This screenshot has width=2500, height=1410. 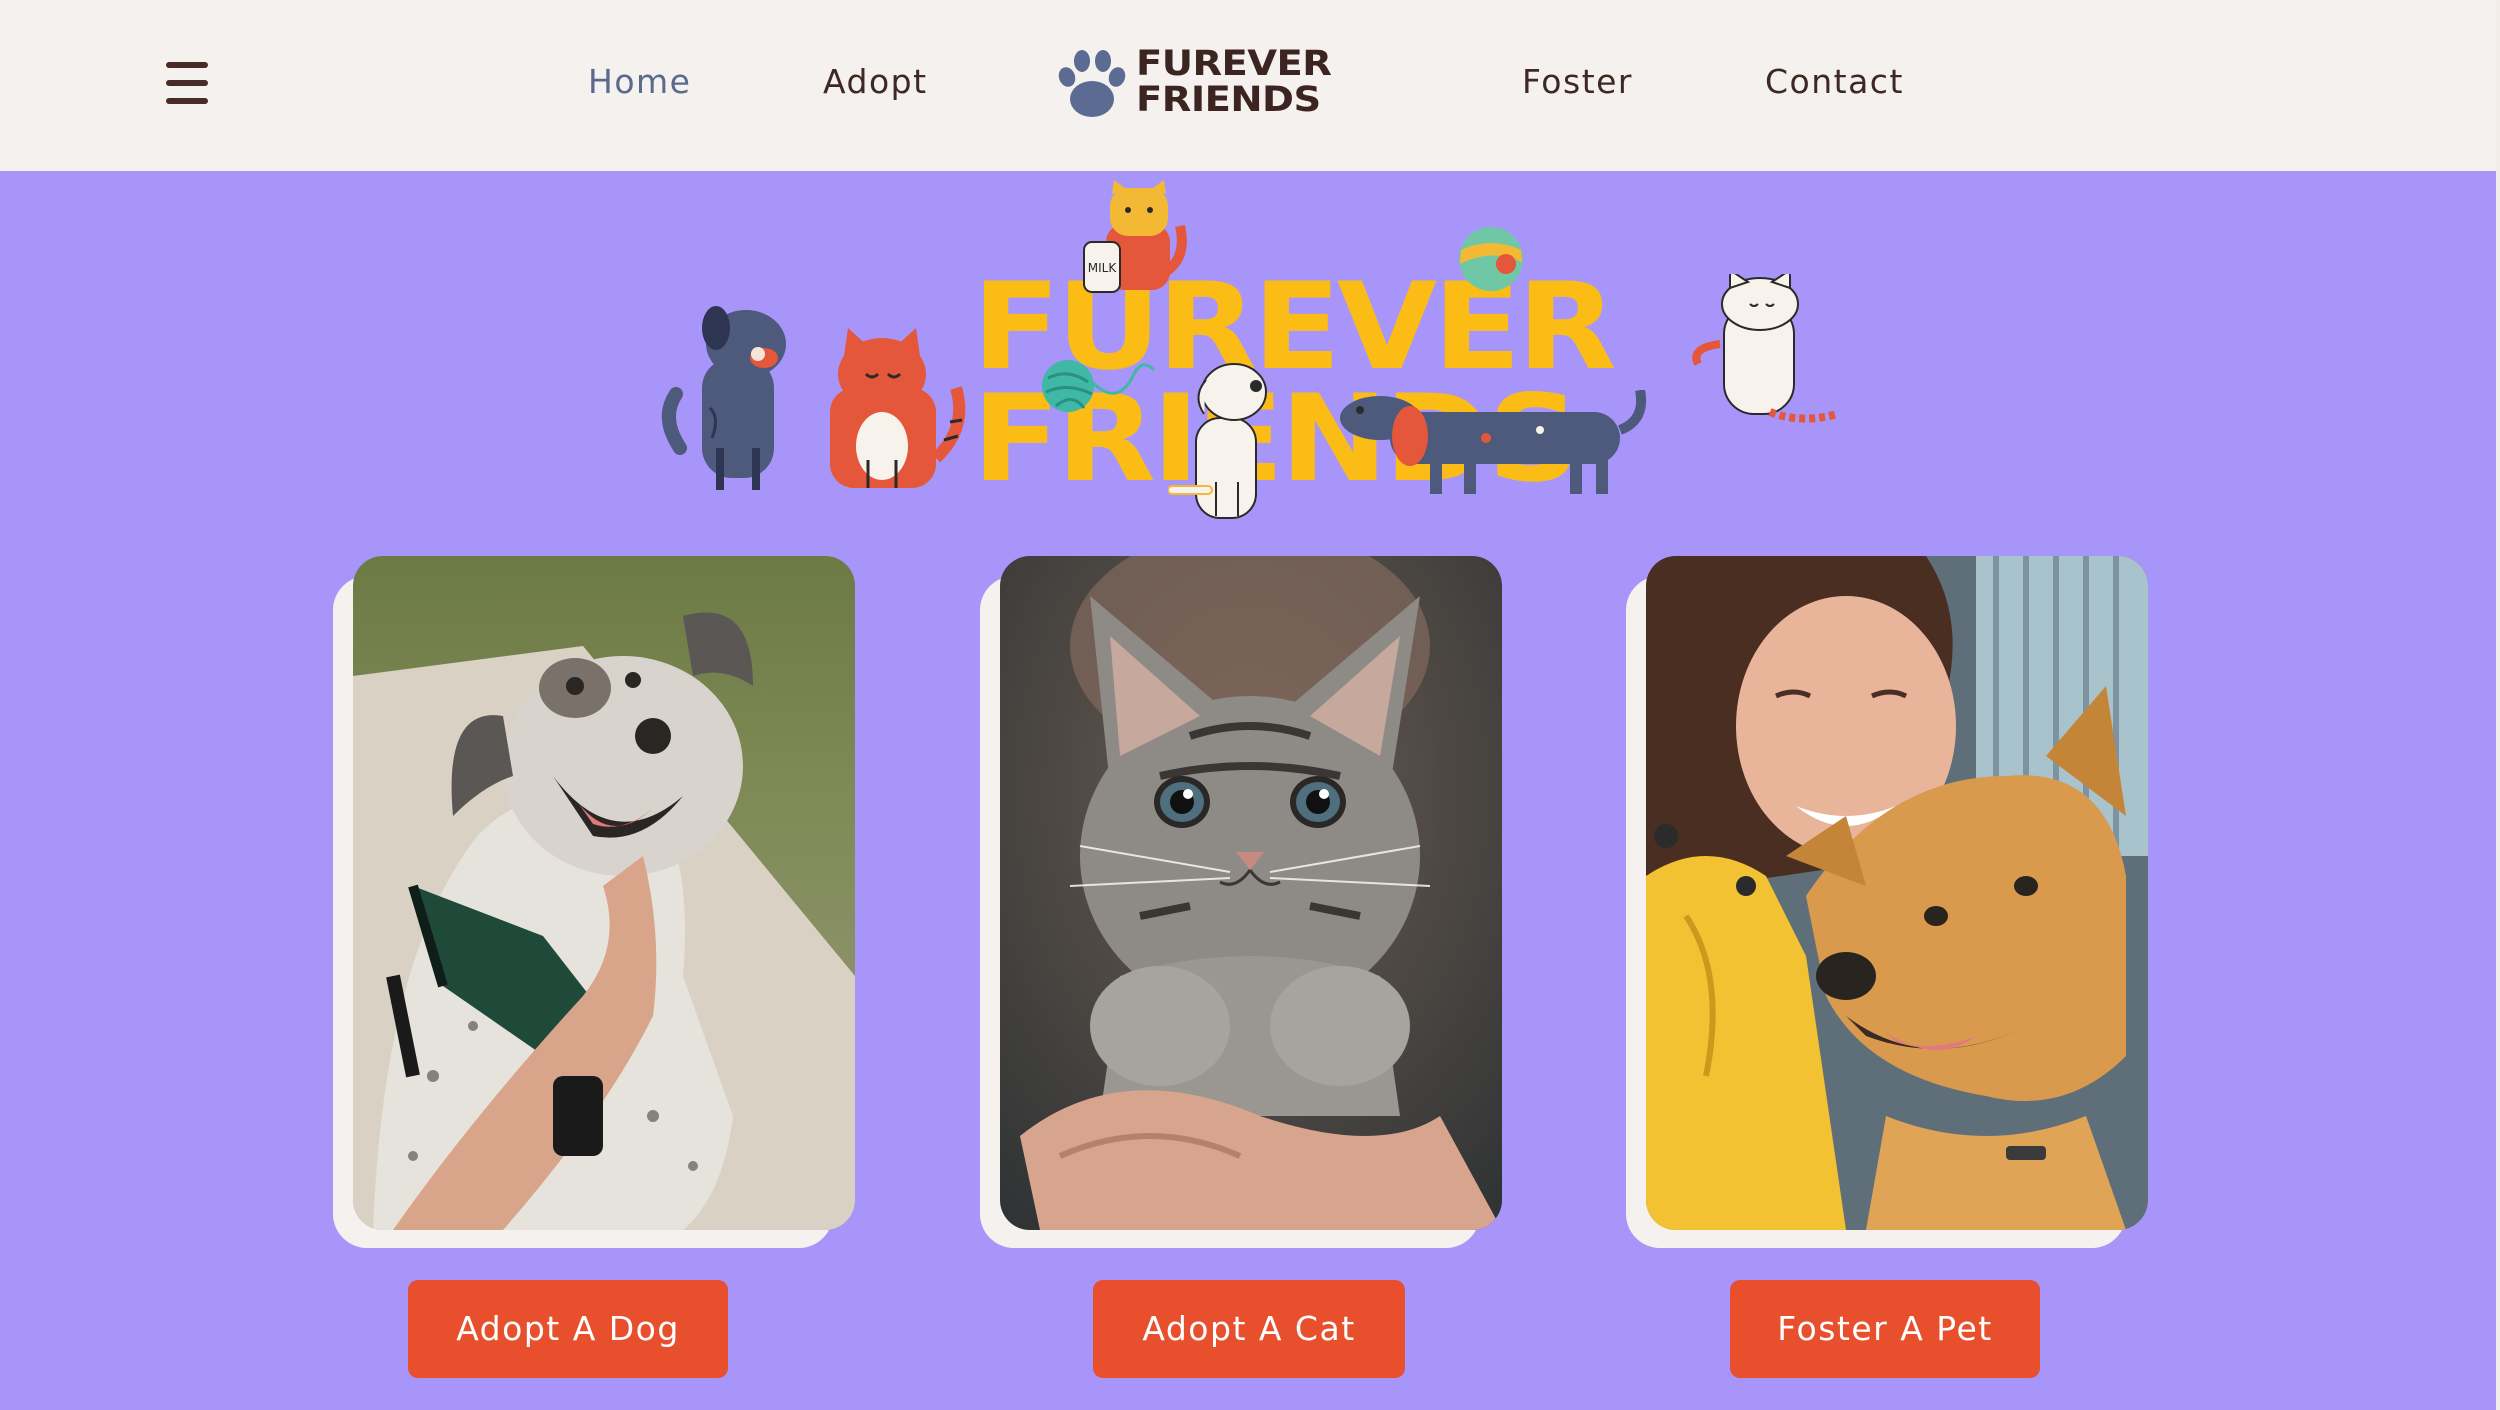 I want to click on adopt-dog-card, so click(x=594, y=902).